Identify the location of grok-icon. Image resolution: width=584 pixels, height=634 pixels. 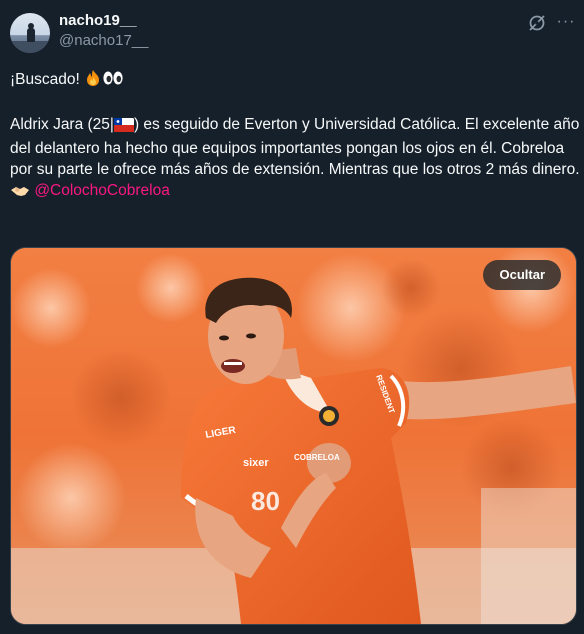
(537, 23).